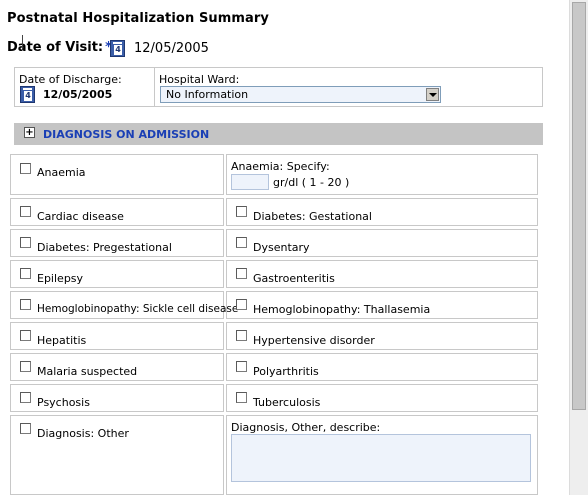  I want to click on epilepsy-checkbox, so click(25, 273).